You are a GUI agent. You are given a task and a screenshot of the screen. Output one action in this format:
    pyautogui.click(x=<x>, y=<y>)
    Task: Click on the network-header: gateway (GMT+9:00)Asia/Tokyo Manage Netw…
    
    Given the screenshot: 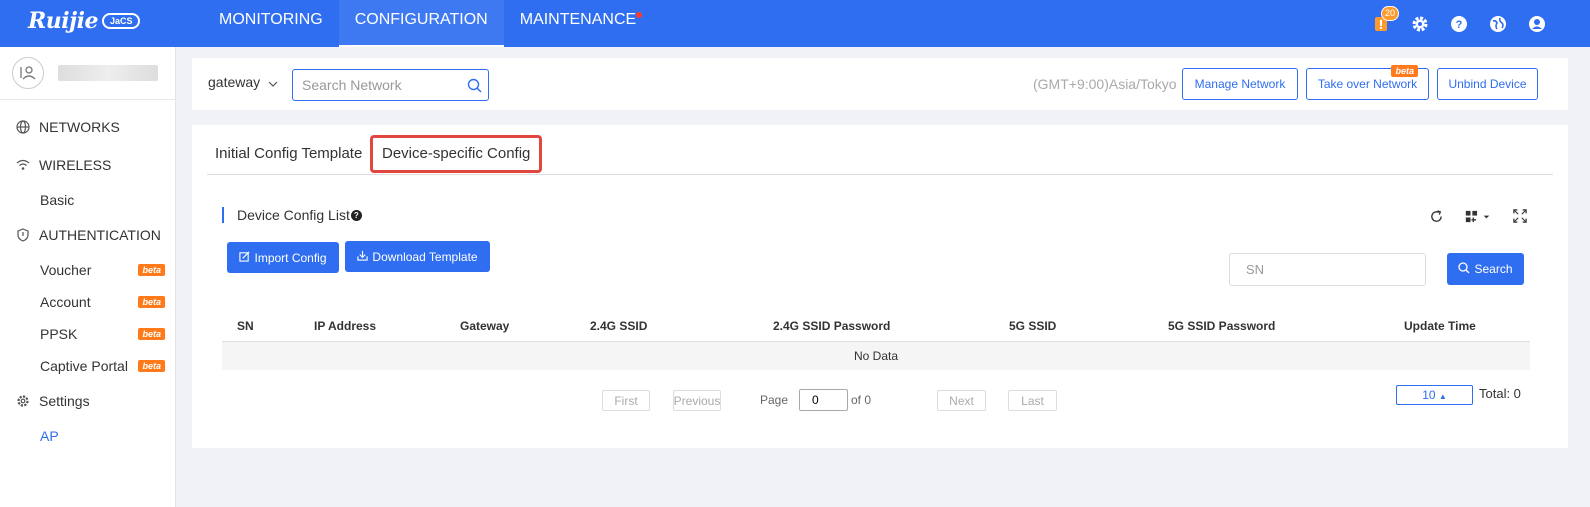 What is the action you would take?
    pyautogui.click(x=880, y=84)
    